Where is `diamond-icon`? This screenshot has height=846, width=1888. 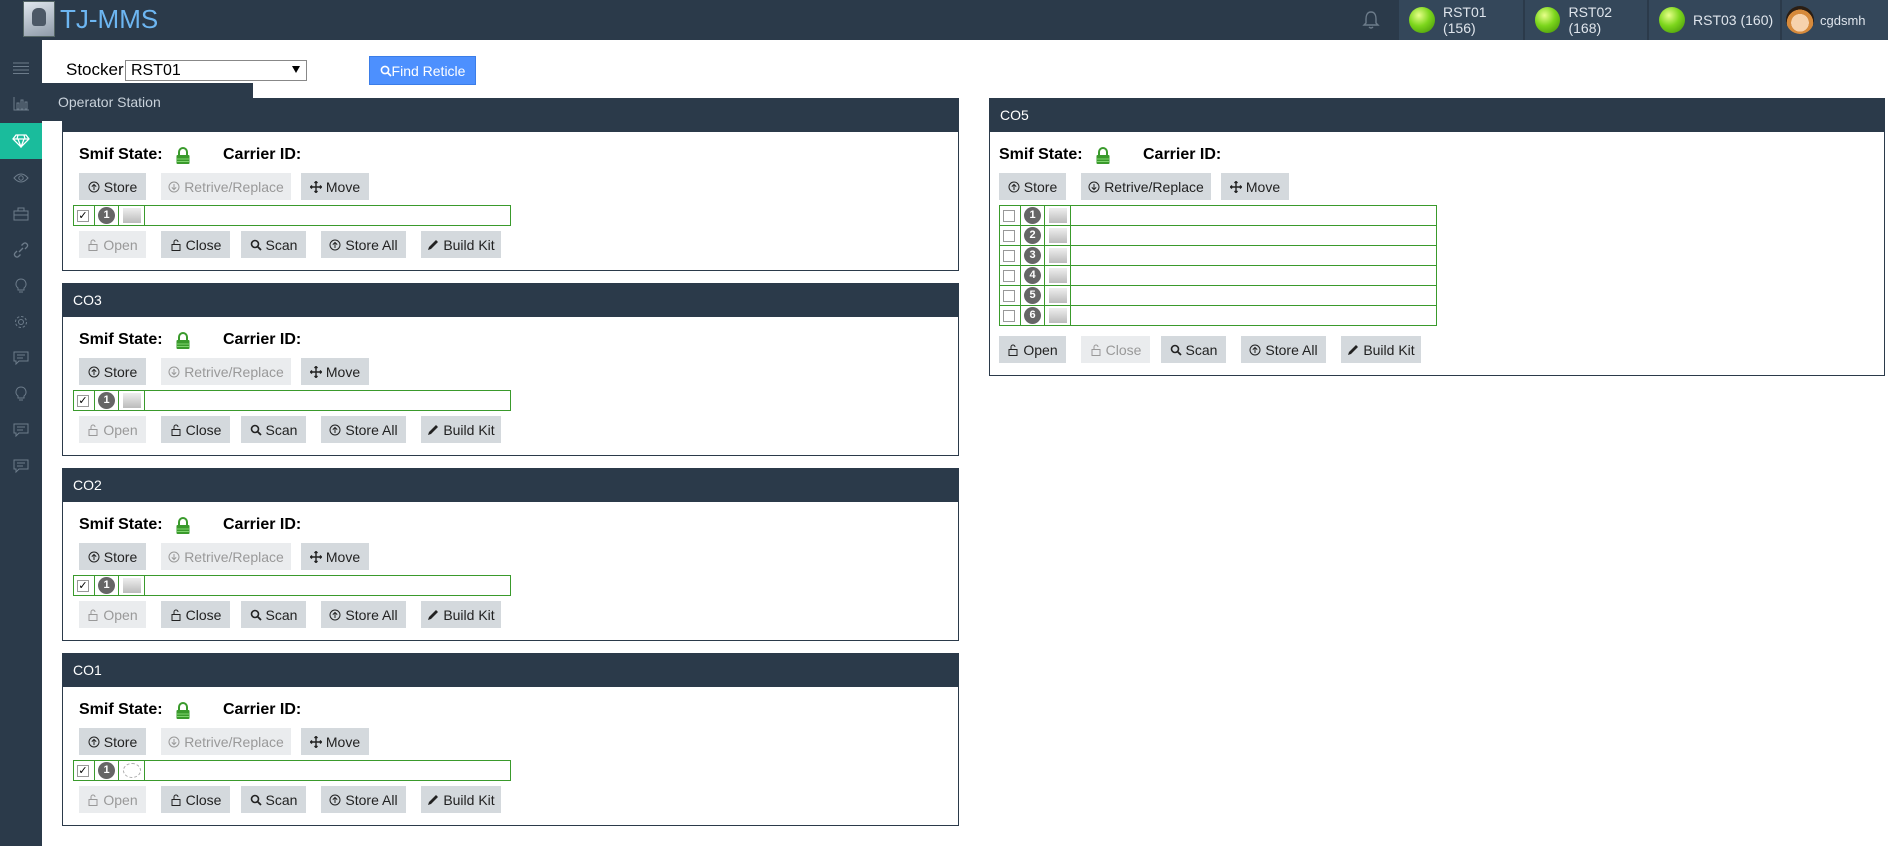
diamond-icon is located at coordinates (21, 141).